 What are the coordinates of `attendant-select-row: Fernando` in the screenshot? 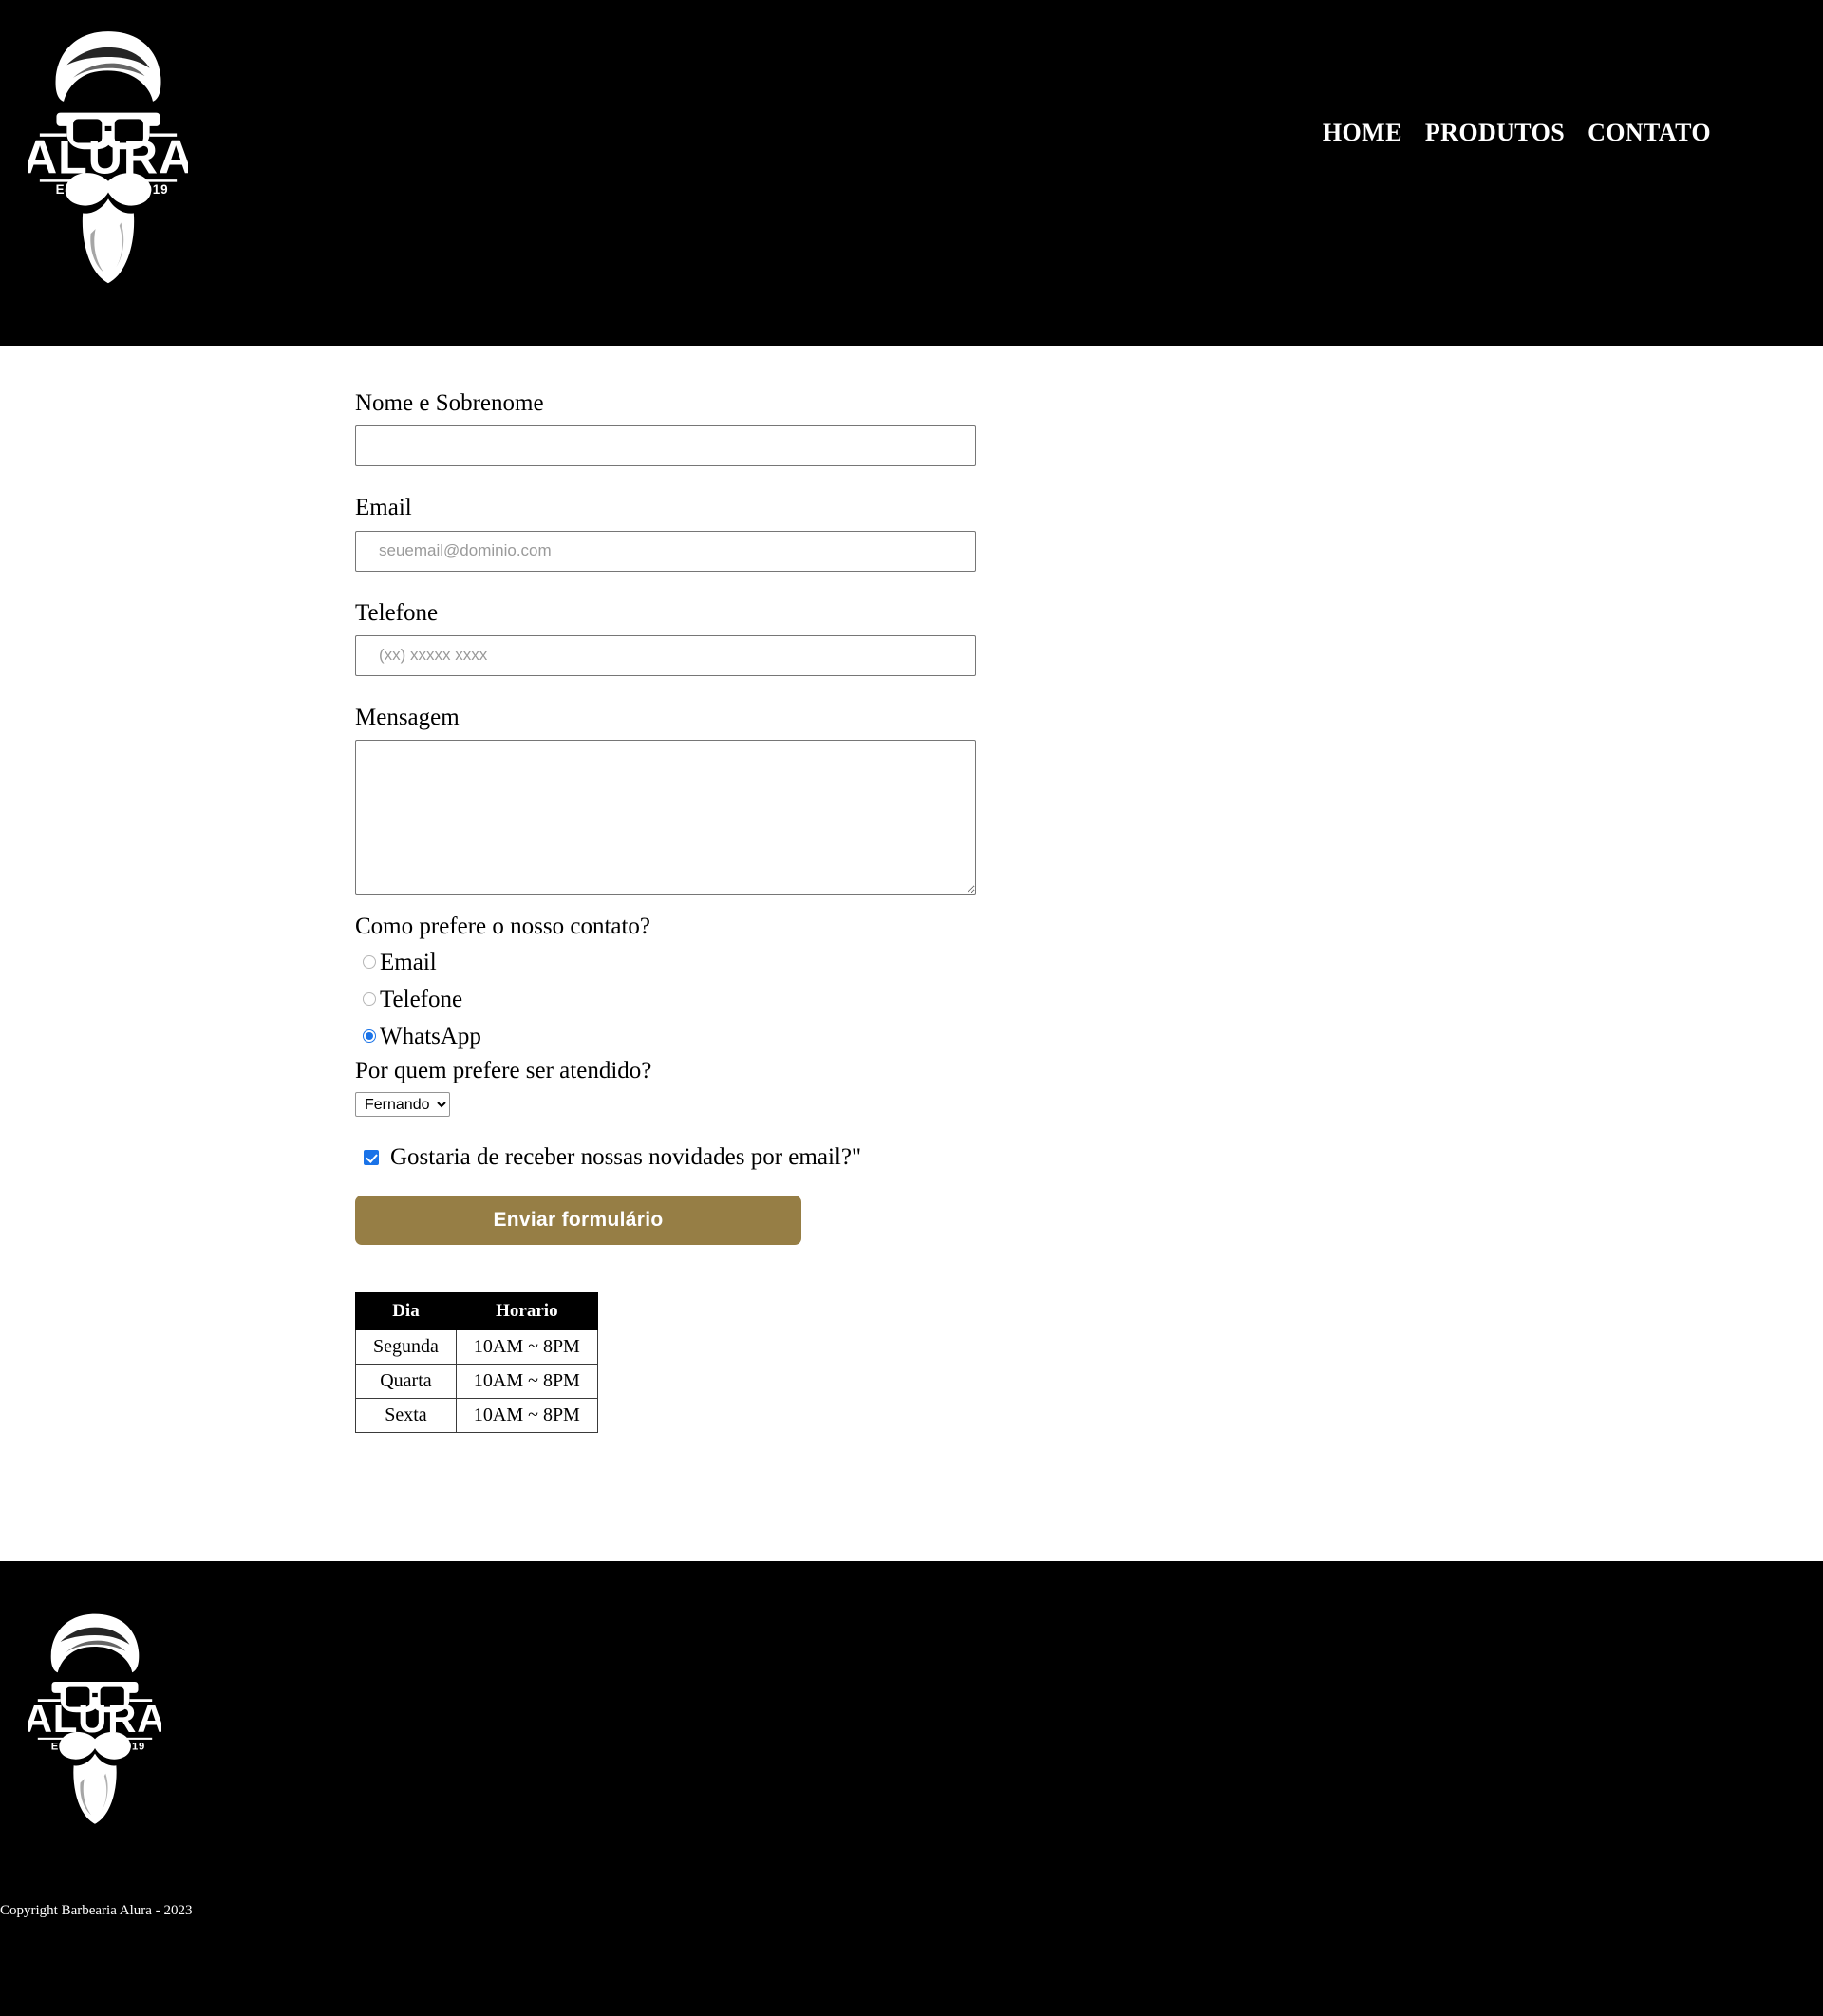 It's located at (668, 1104).